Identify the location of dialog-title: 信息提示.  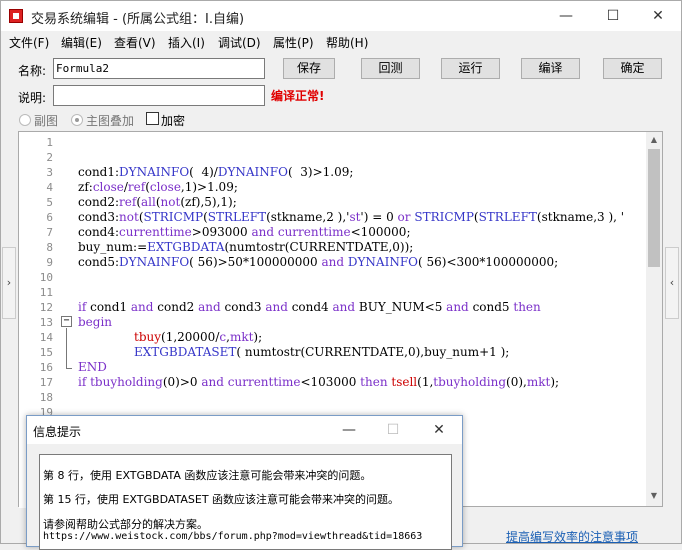
(57, 432).